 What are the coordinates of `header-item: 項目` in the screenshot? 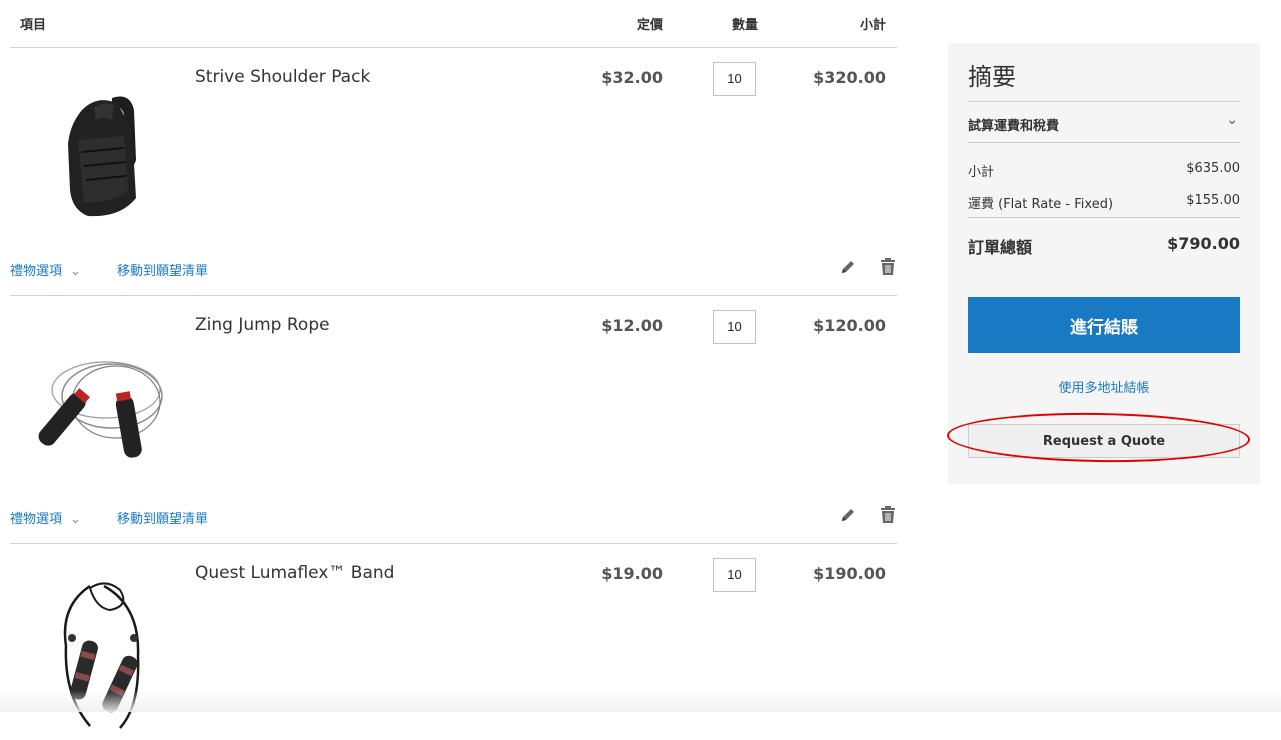 It's located at (33, 25).